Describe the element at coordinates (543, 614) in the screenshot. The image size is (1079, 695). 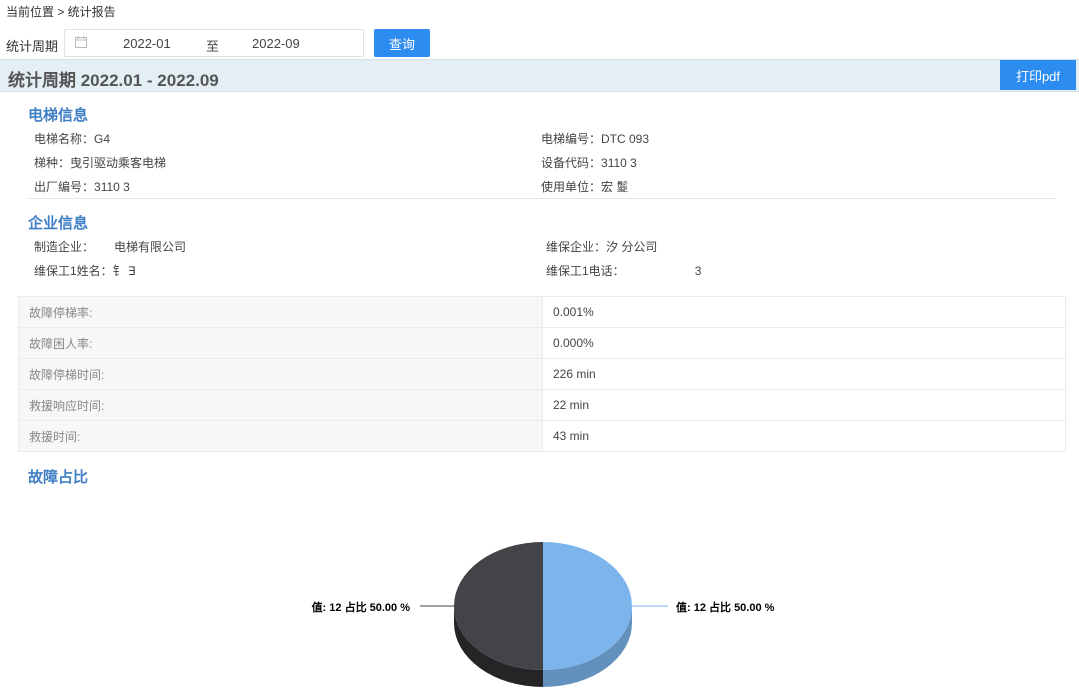
I see `fault-pie-chart: 值: 12 占比 50.00 % 值: 12 占比 50.00 %` at that location.